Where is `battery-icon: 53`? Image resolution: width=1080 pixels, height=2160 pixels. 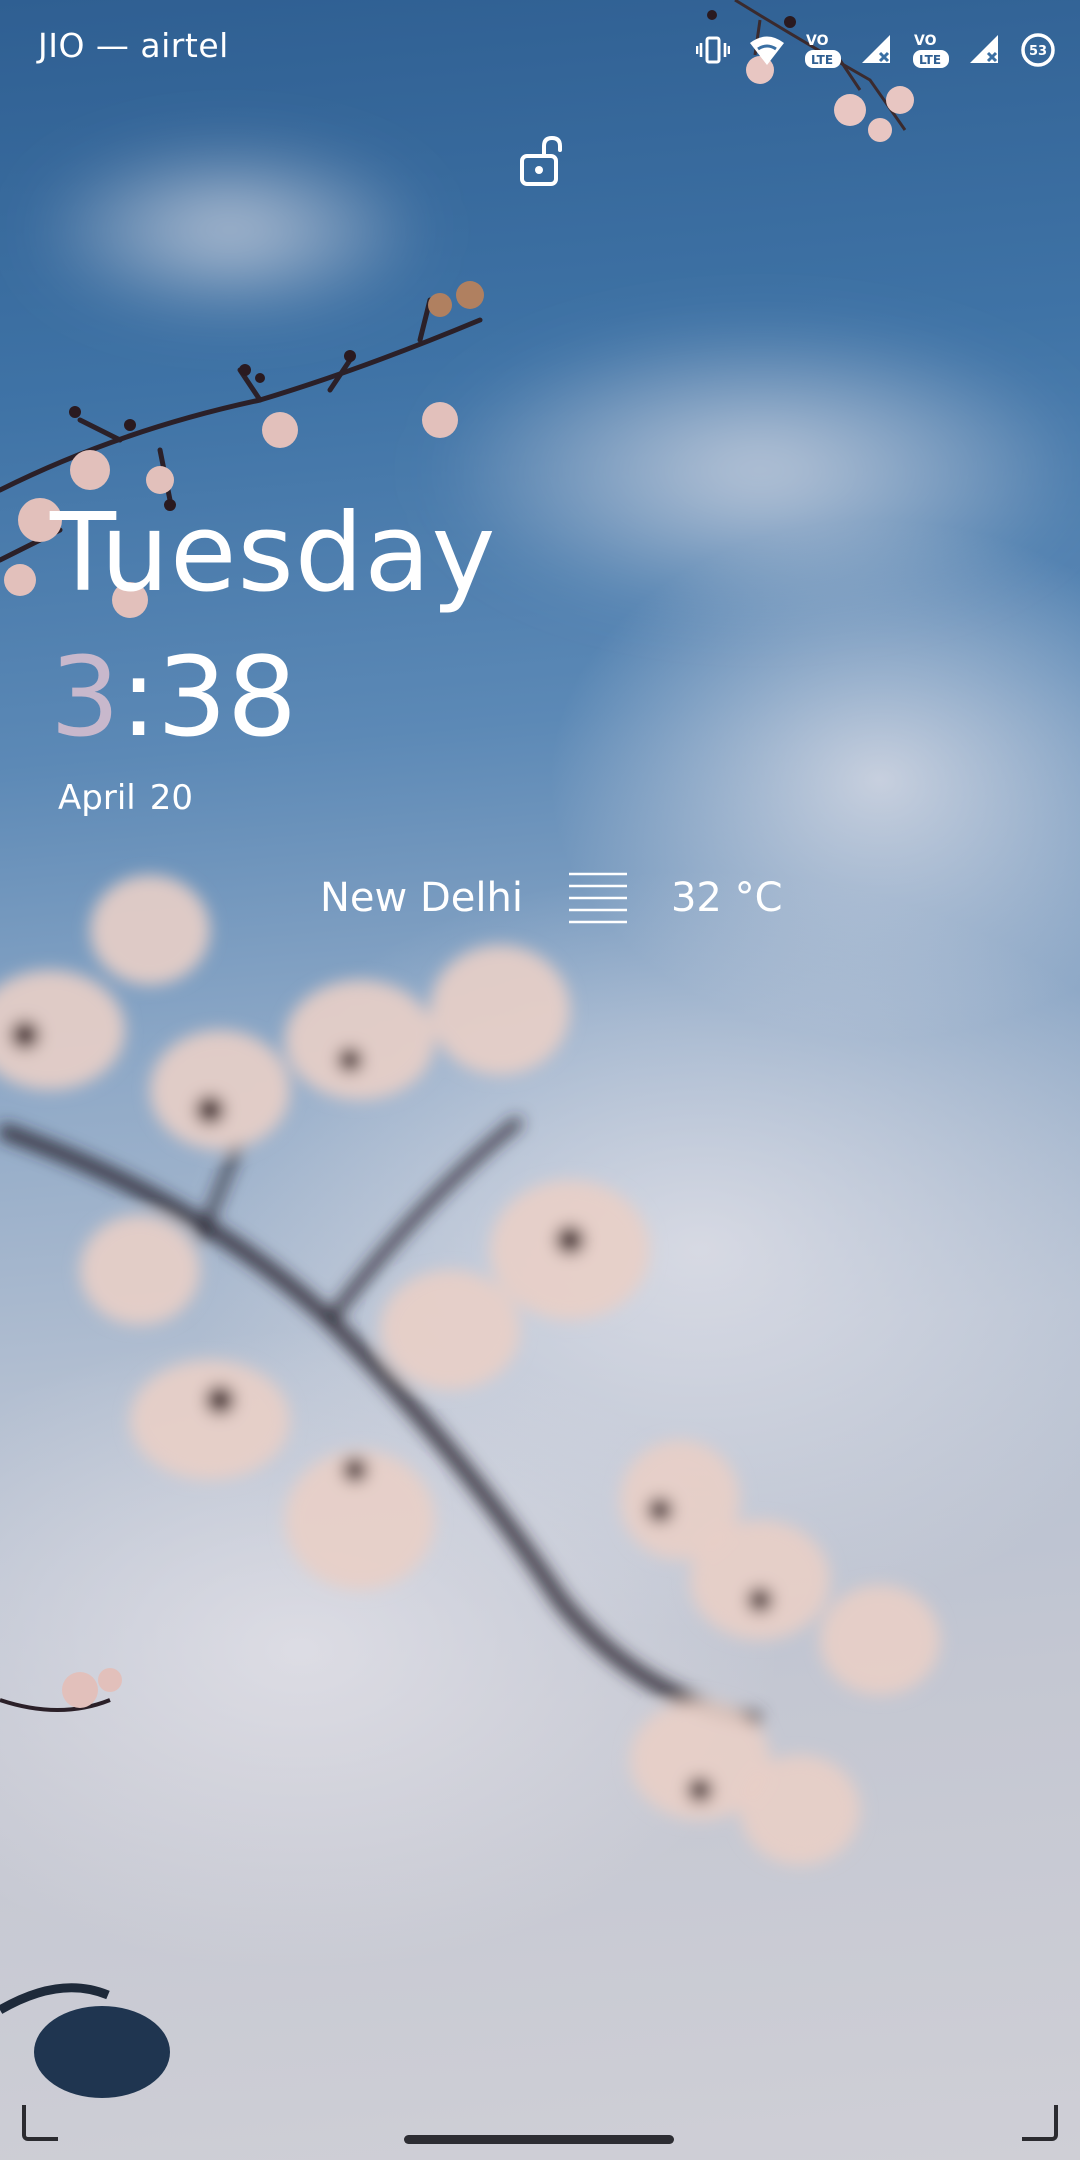
battery-icon: 53 is located at coordinates (1038, 50).